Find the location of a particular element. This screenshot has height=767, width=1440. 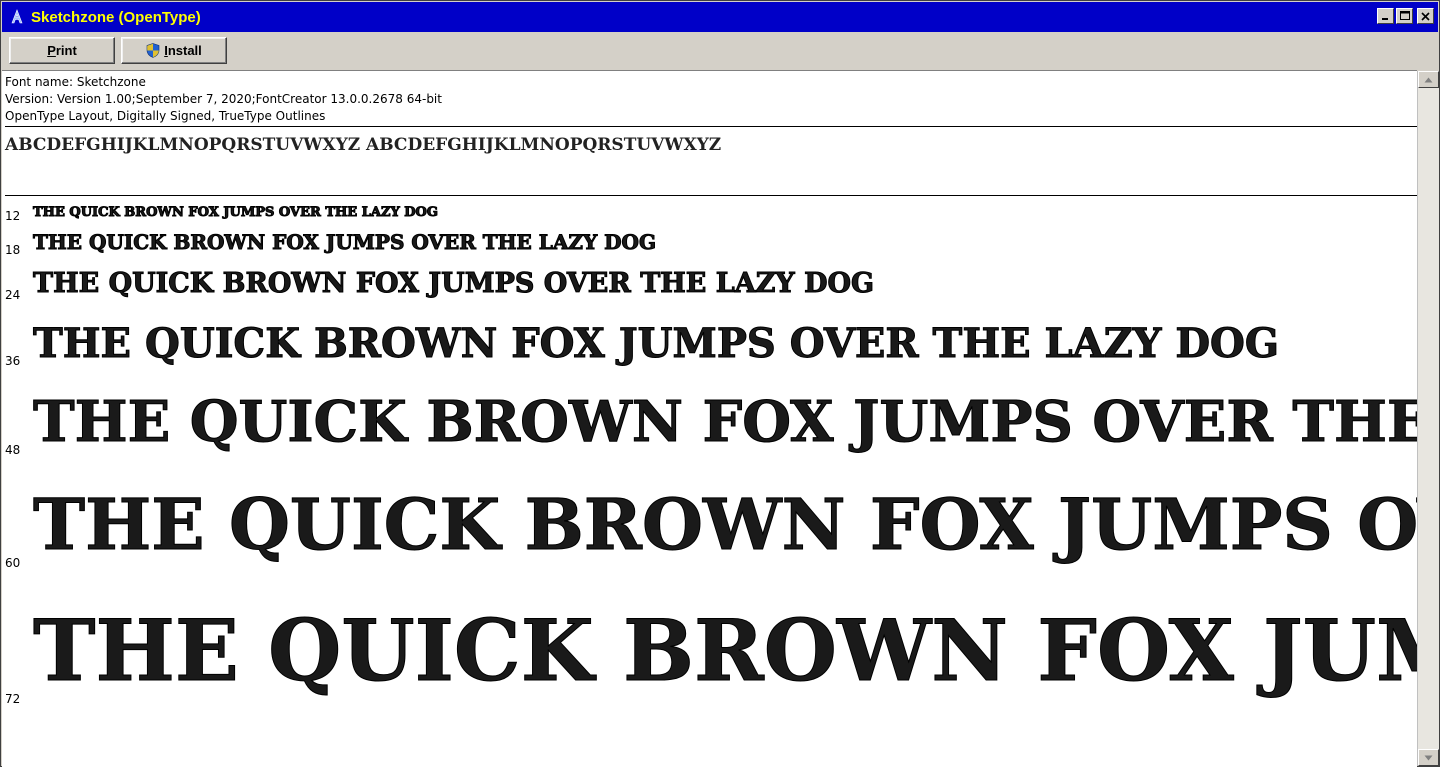

minimize-icon is located at coordinates (1385, 18).